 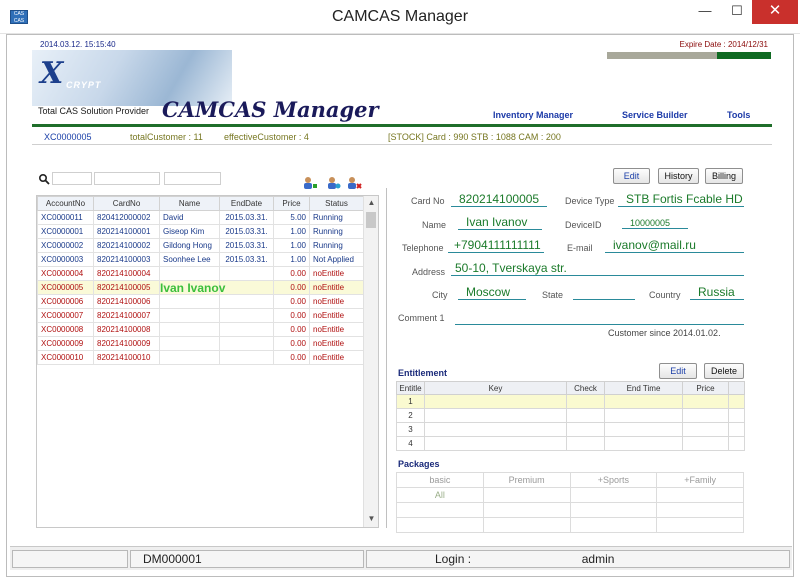 I want to click on column-header-accountno: AccountNo, so click(x=65, y=203).